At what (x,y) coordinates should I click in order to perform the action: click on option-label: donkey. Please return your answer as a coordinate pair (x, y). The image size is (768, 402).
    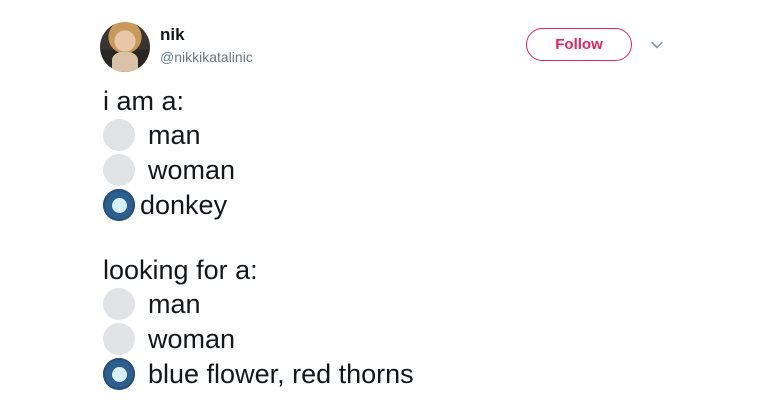
    Looking at the image, I should click on (184, 204).